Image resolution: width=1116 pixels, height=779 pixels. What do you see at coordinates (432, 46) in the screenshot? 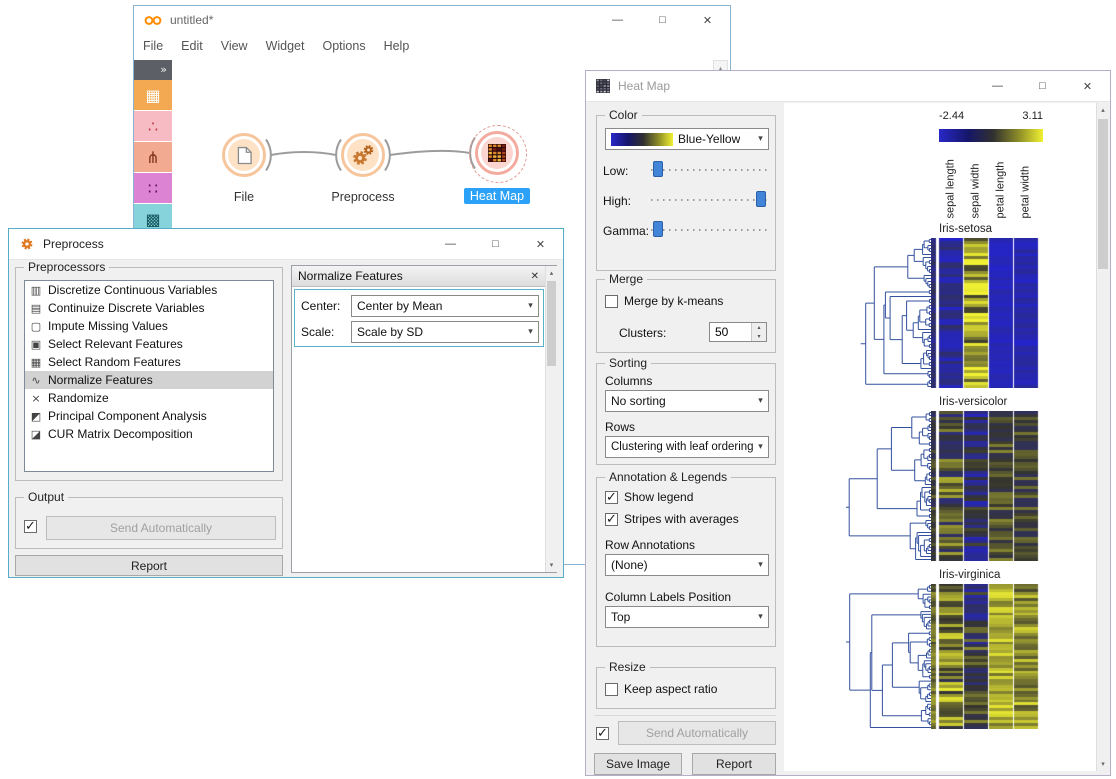
I see `menu-bar: File Edit View Widget Options Help` at bounding box center [432, 46].